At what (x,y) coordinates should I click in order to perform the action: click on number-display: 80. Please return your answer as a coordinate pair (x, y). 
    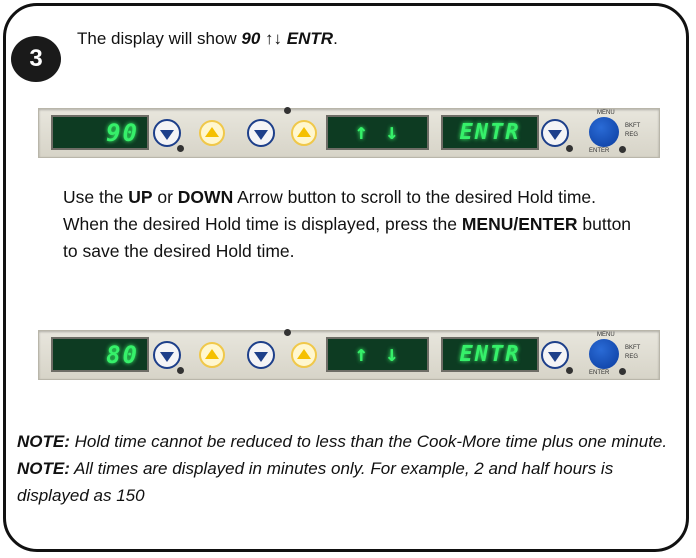
    Looking at the image, I should click on (100, 354).